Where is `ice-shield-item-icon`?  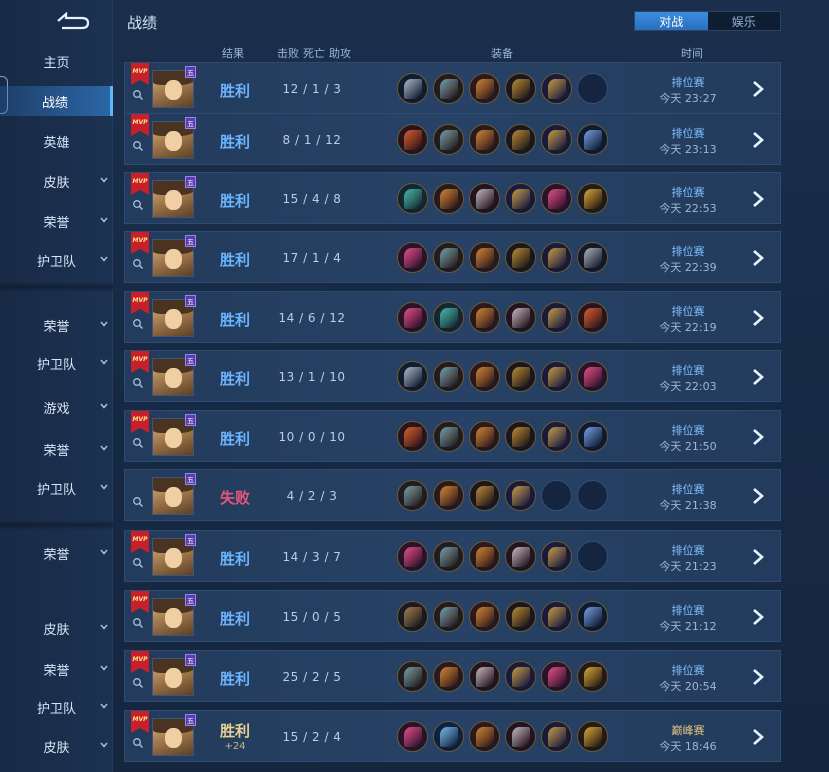
ice-shield-item-icon is located at coordinates (448, 736).